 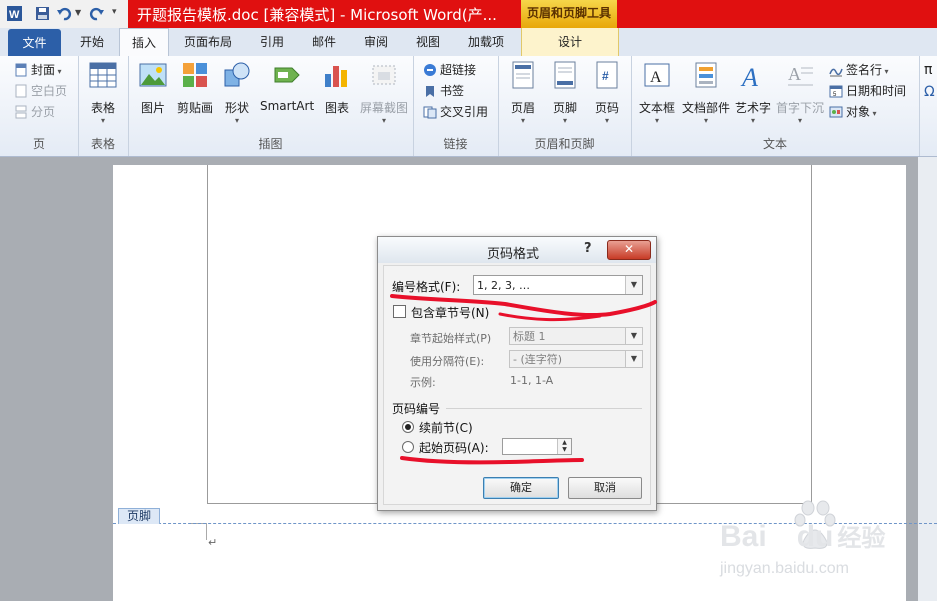 I want to click on header-button: 页眉 ▾, so click(x=523, y=93).